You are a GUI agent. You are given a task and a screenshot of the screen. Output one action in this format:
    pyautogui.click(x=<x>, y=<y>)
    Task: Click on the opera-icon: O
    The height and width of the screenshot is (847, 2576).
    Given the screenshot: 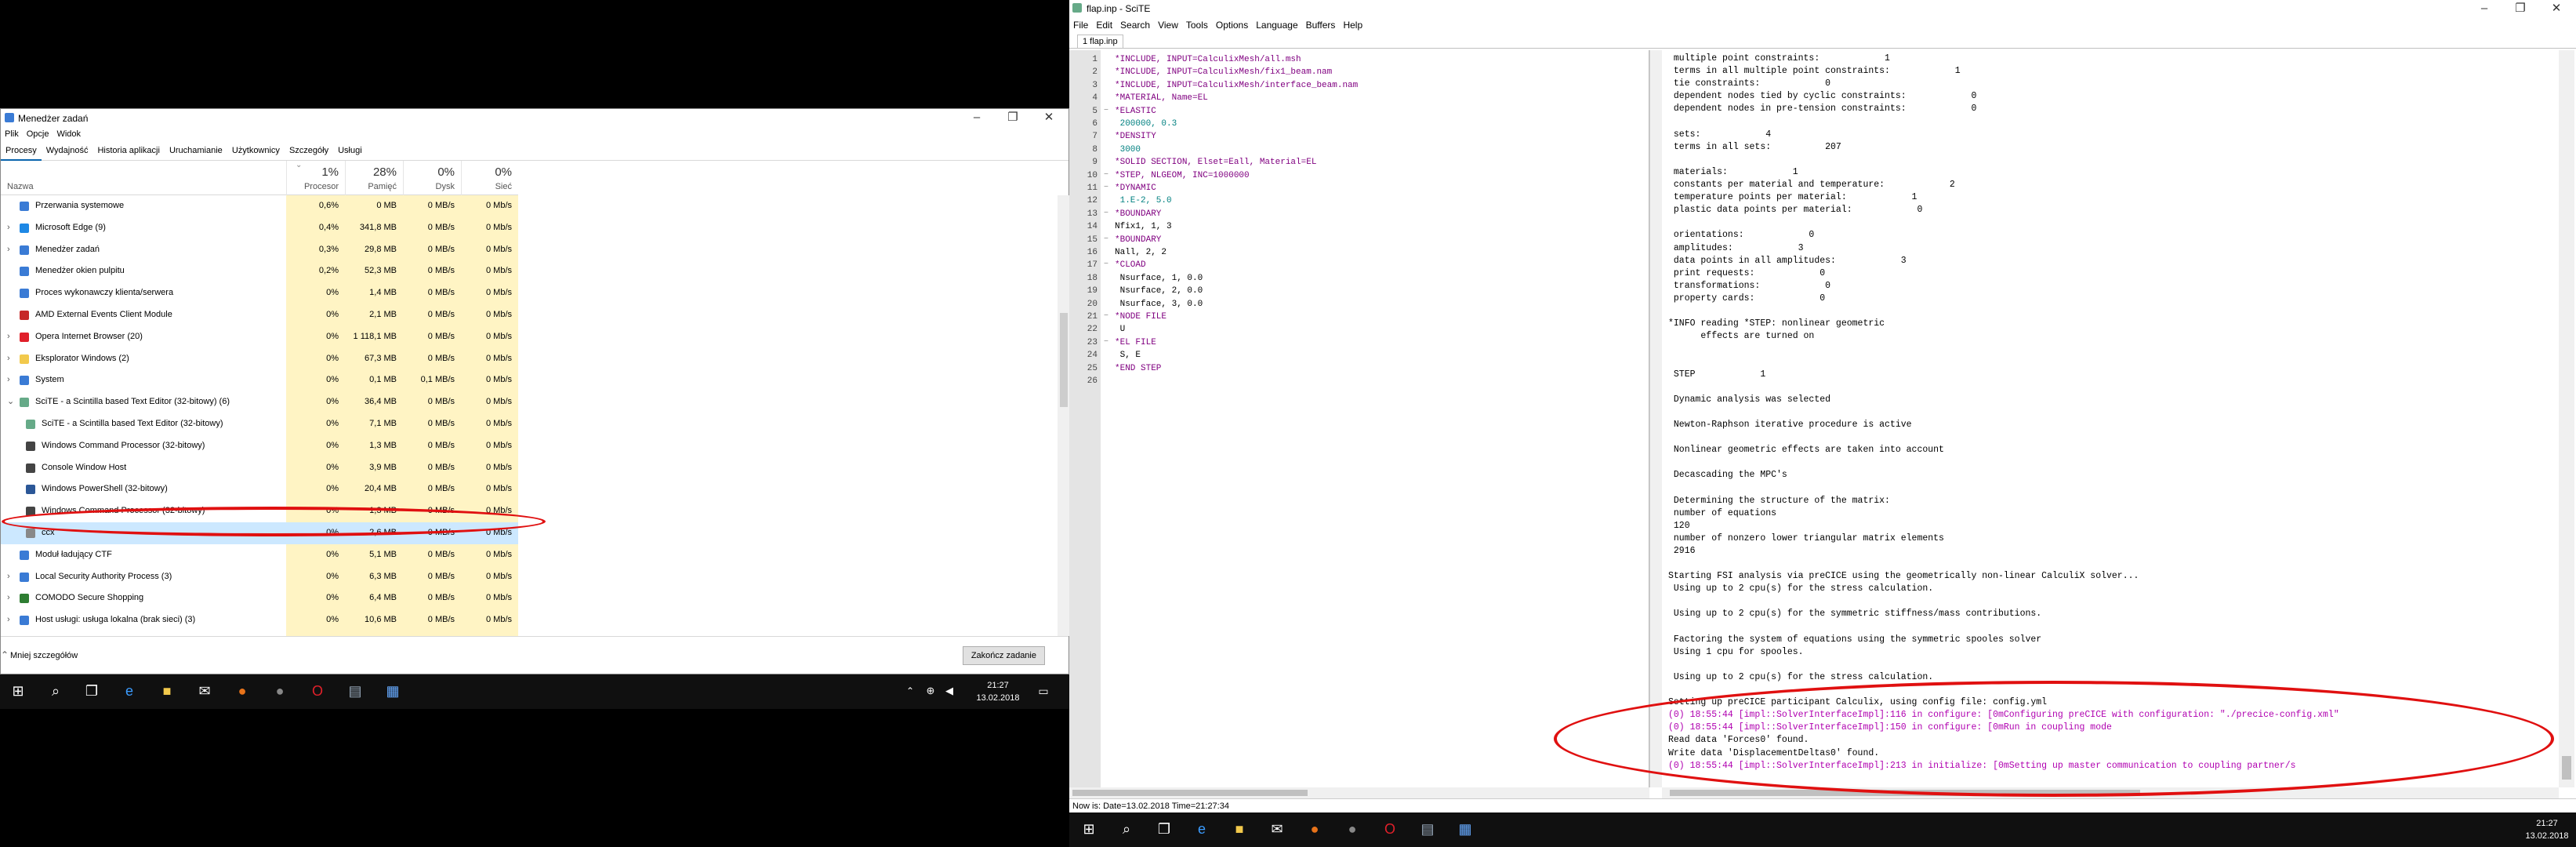 What is the action you would take?
    pyautogui.click(x=1390, y=829)
    